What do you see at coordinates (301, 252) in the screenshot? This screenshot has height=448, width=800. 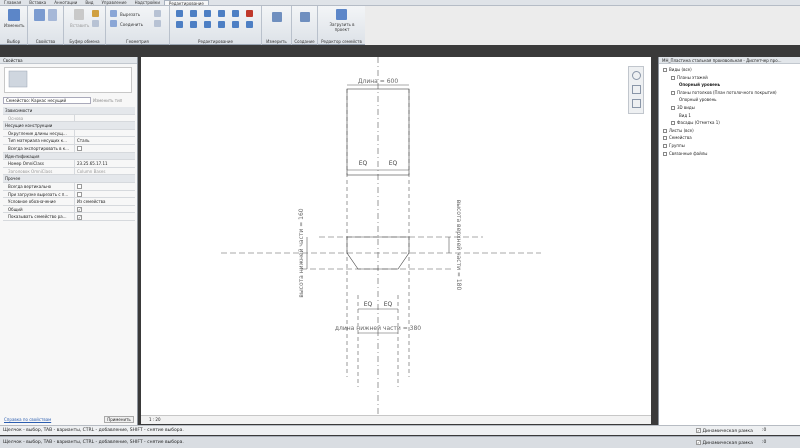 I see `dim-height-lower-label: высота нижней части = 160` at bounding box center [301, 252].